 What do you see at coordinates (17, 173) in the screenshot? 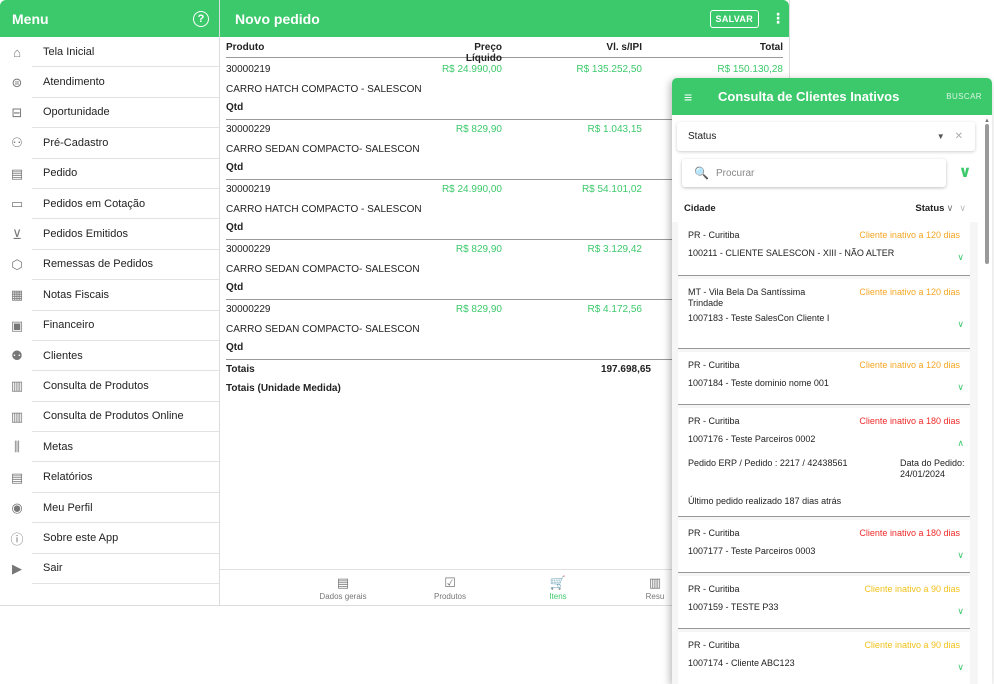
I see `document-icon: ▤` at bounding box center [17, 173].